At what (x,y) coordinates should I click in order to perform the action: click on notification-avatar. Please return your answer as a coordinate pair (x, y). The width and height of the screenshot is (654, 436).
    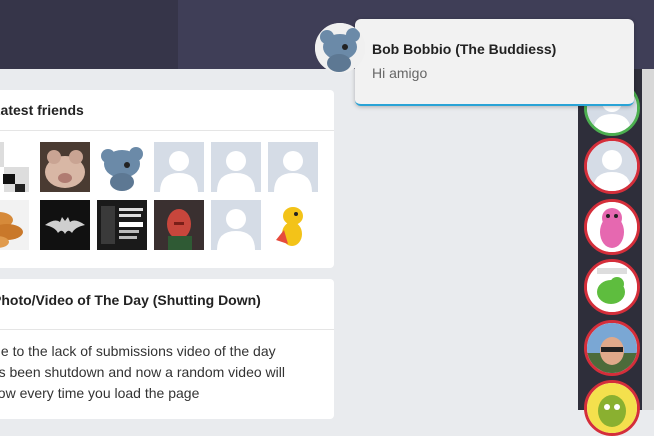
    Looking at the image, I should click on (340, 48).